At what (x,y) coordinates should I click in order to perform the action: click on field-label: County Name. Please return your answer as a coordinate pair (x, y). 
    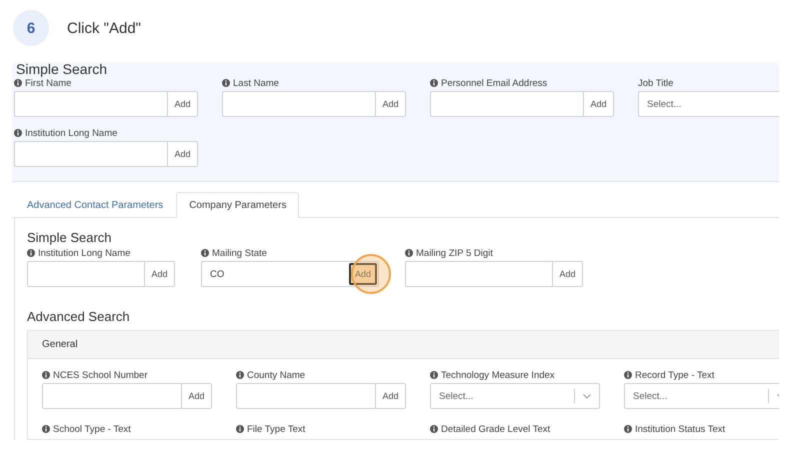
    Looking at the image, I should click on (276, 375).